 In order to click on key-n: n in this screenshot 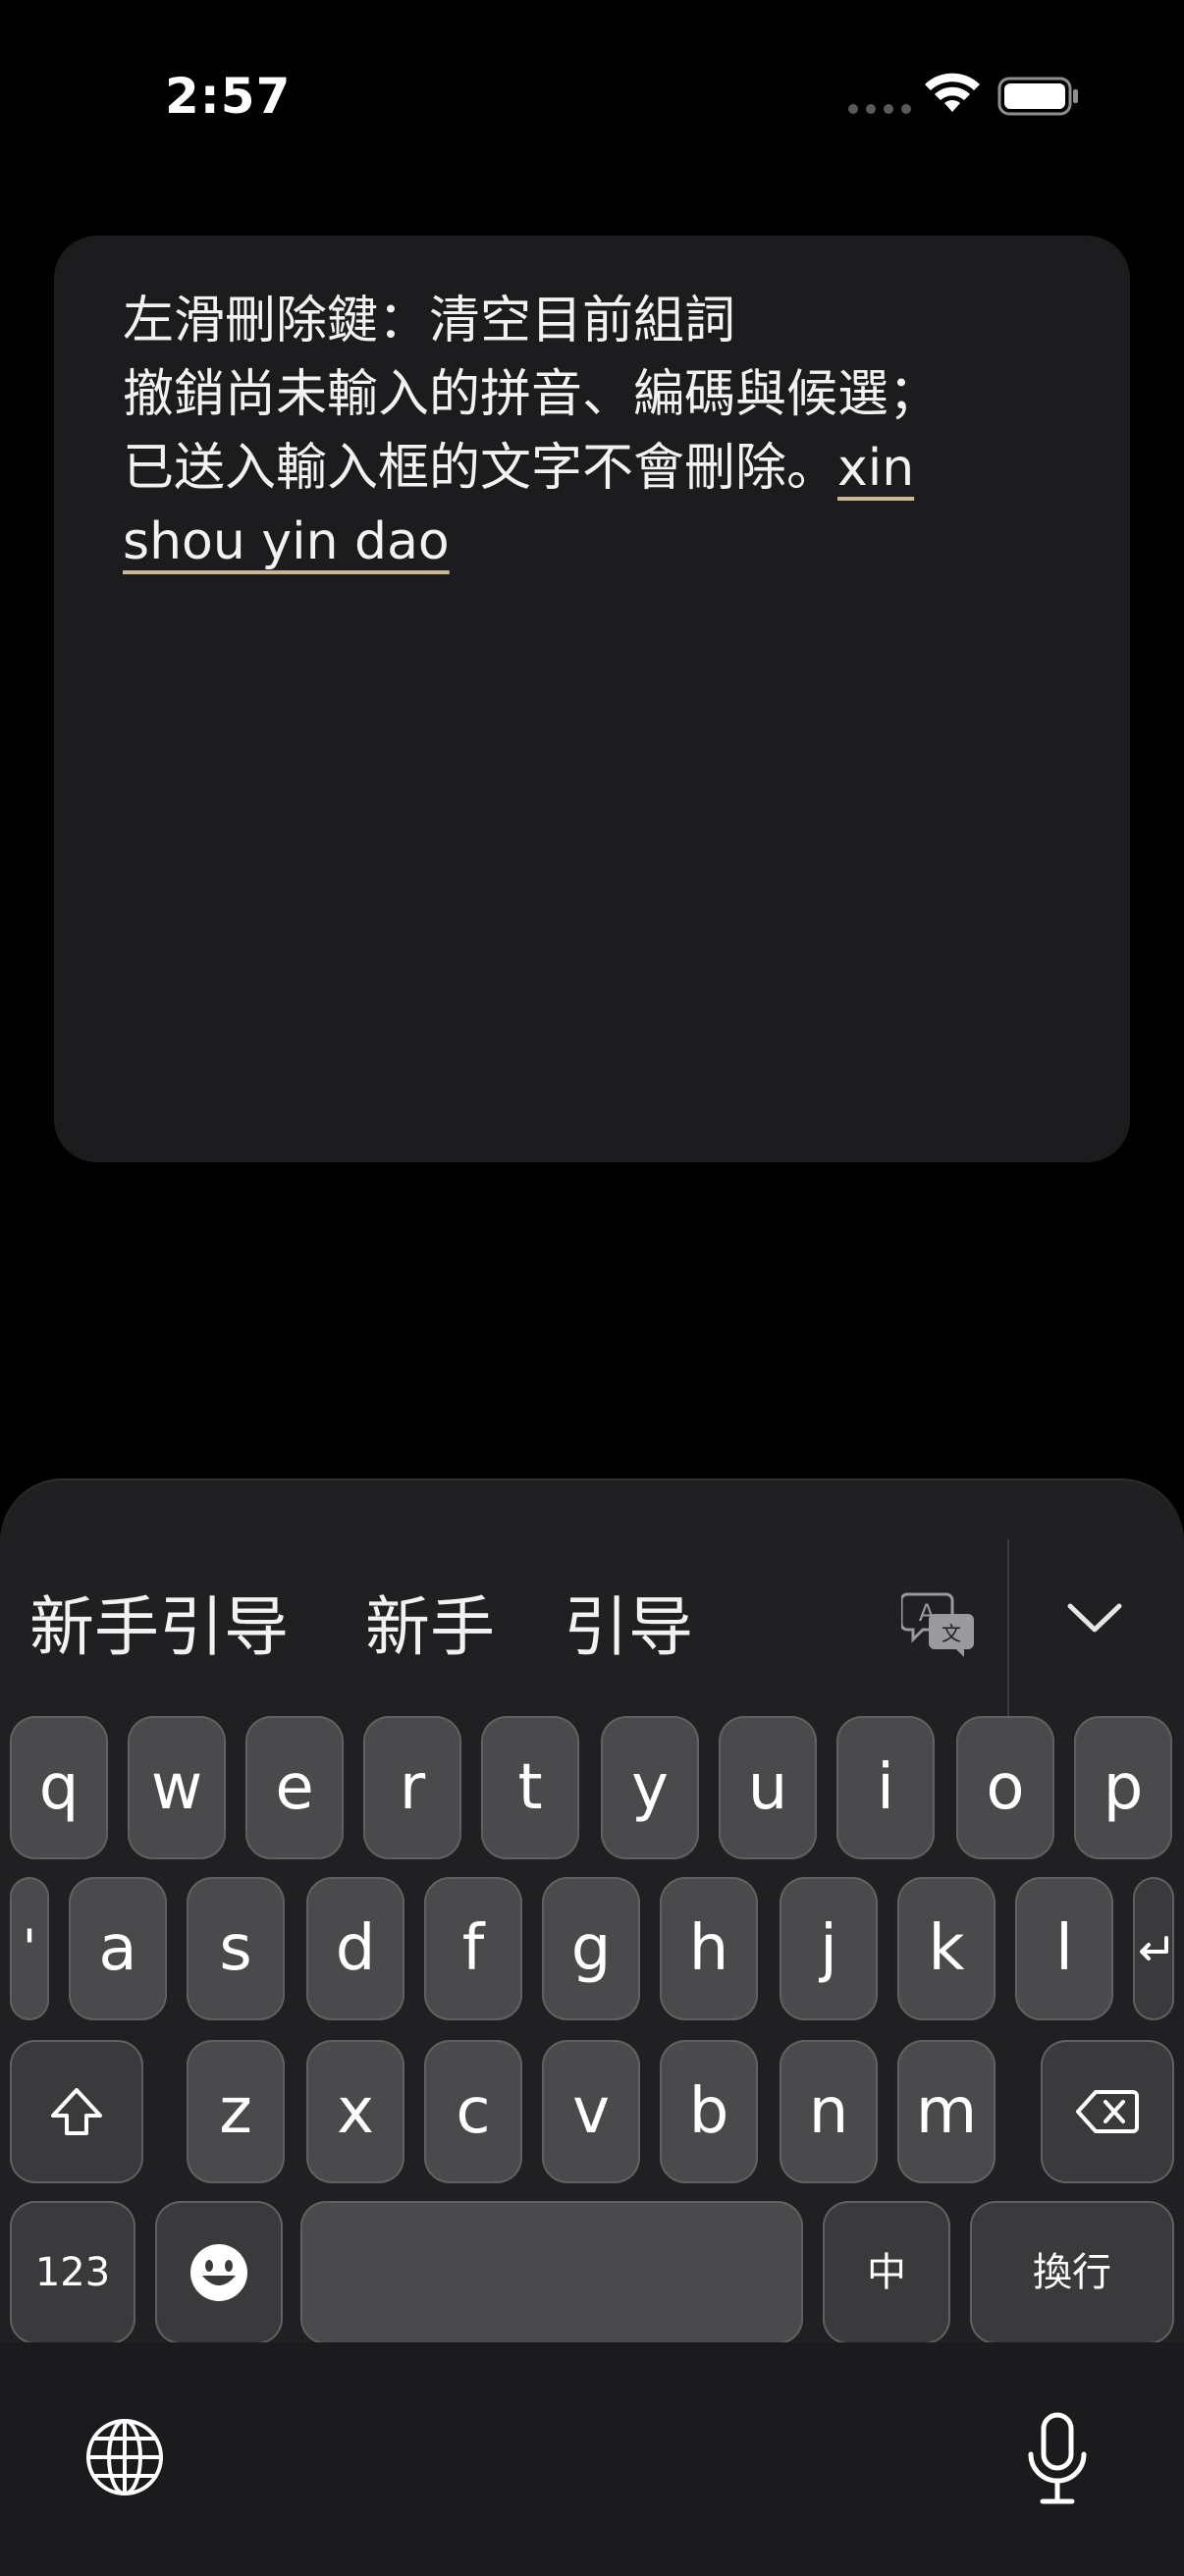, I will do `click(829, 2111)`.